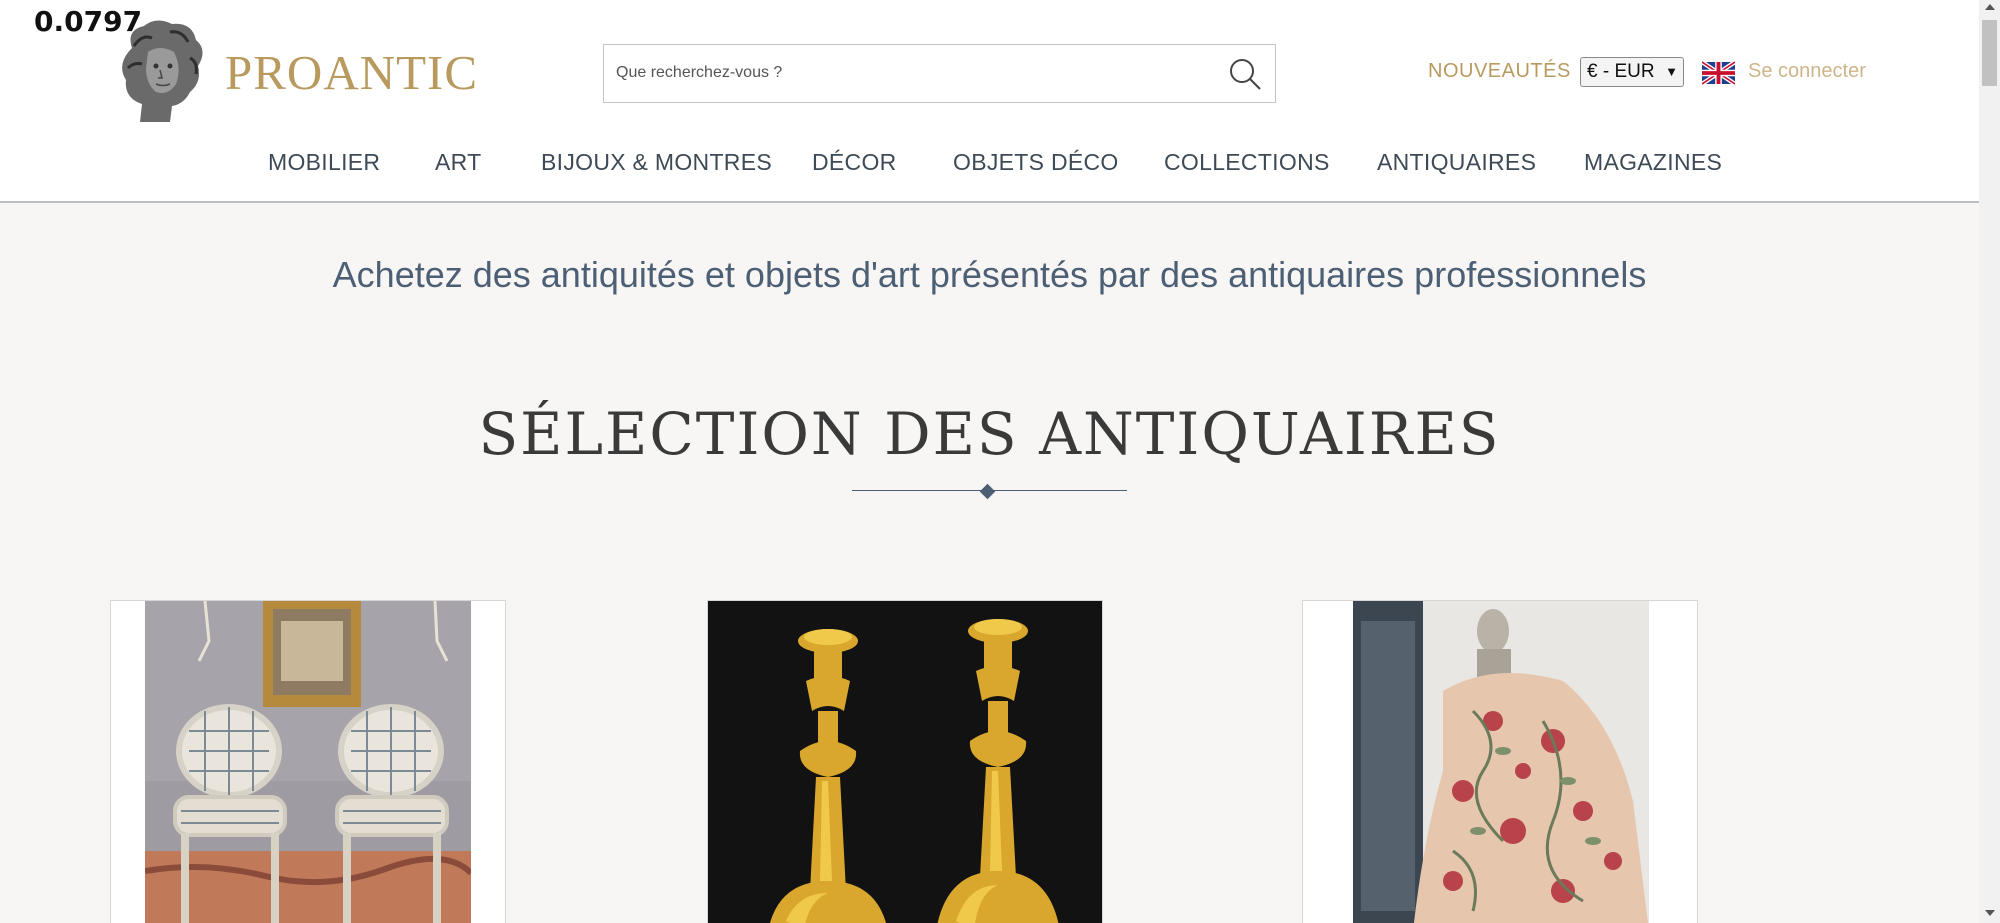 The width and height of the screenshot is (2000, 923). What do you see at coordinates (656, 162) in the screenshot?
I see `nav-item-bijoux-montres: BIJOUX & MONTRES` at bounding box center [656, 162].